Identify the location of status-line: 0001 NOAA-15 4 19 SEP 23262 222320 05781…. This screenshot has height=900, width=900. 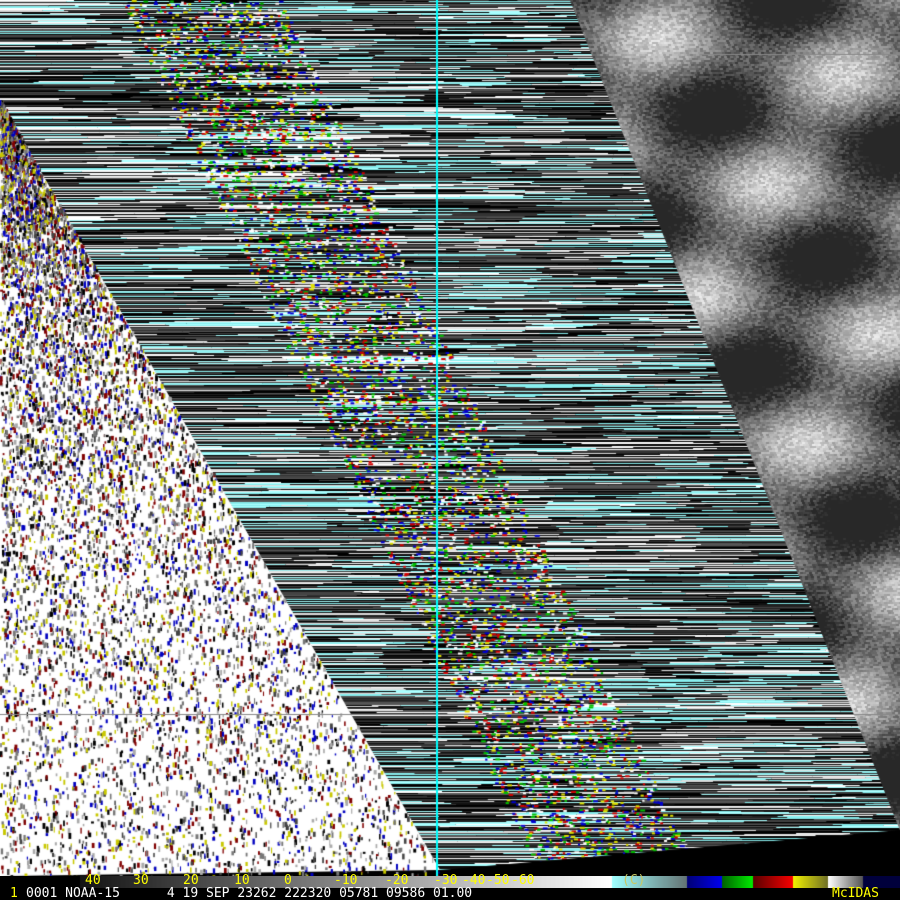
(450, 893).